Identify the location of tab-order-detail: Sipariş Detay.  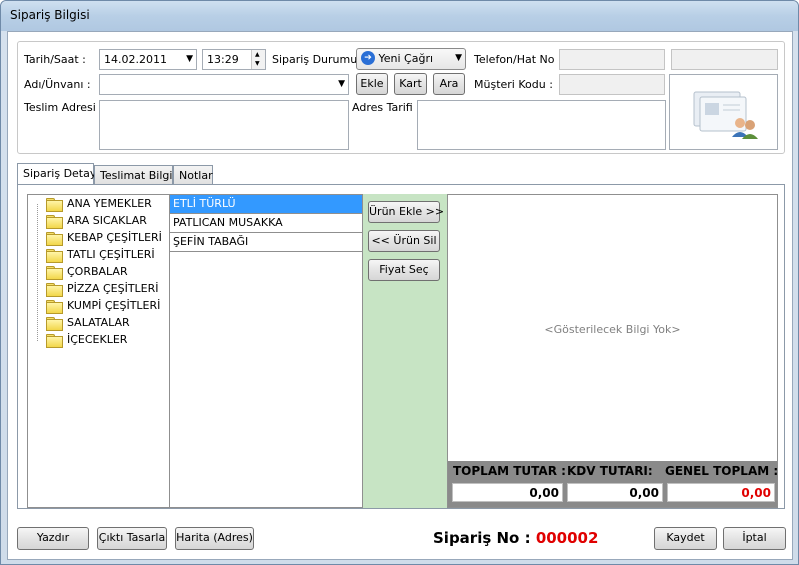
(56, 174).